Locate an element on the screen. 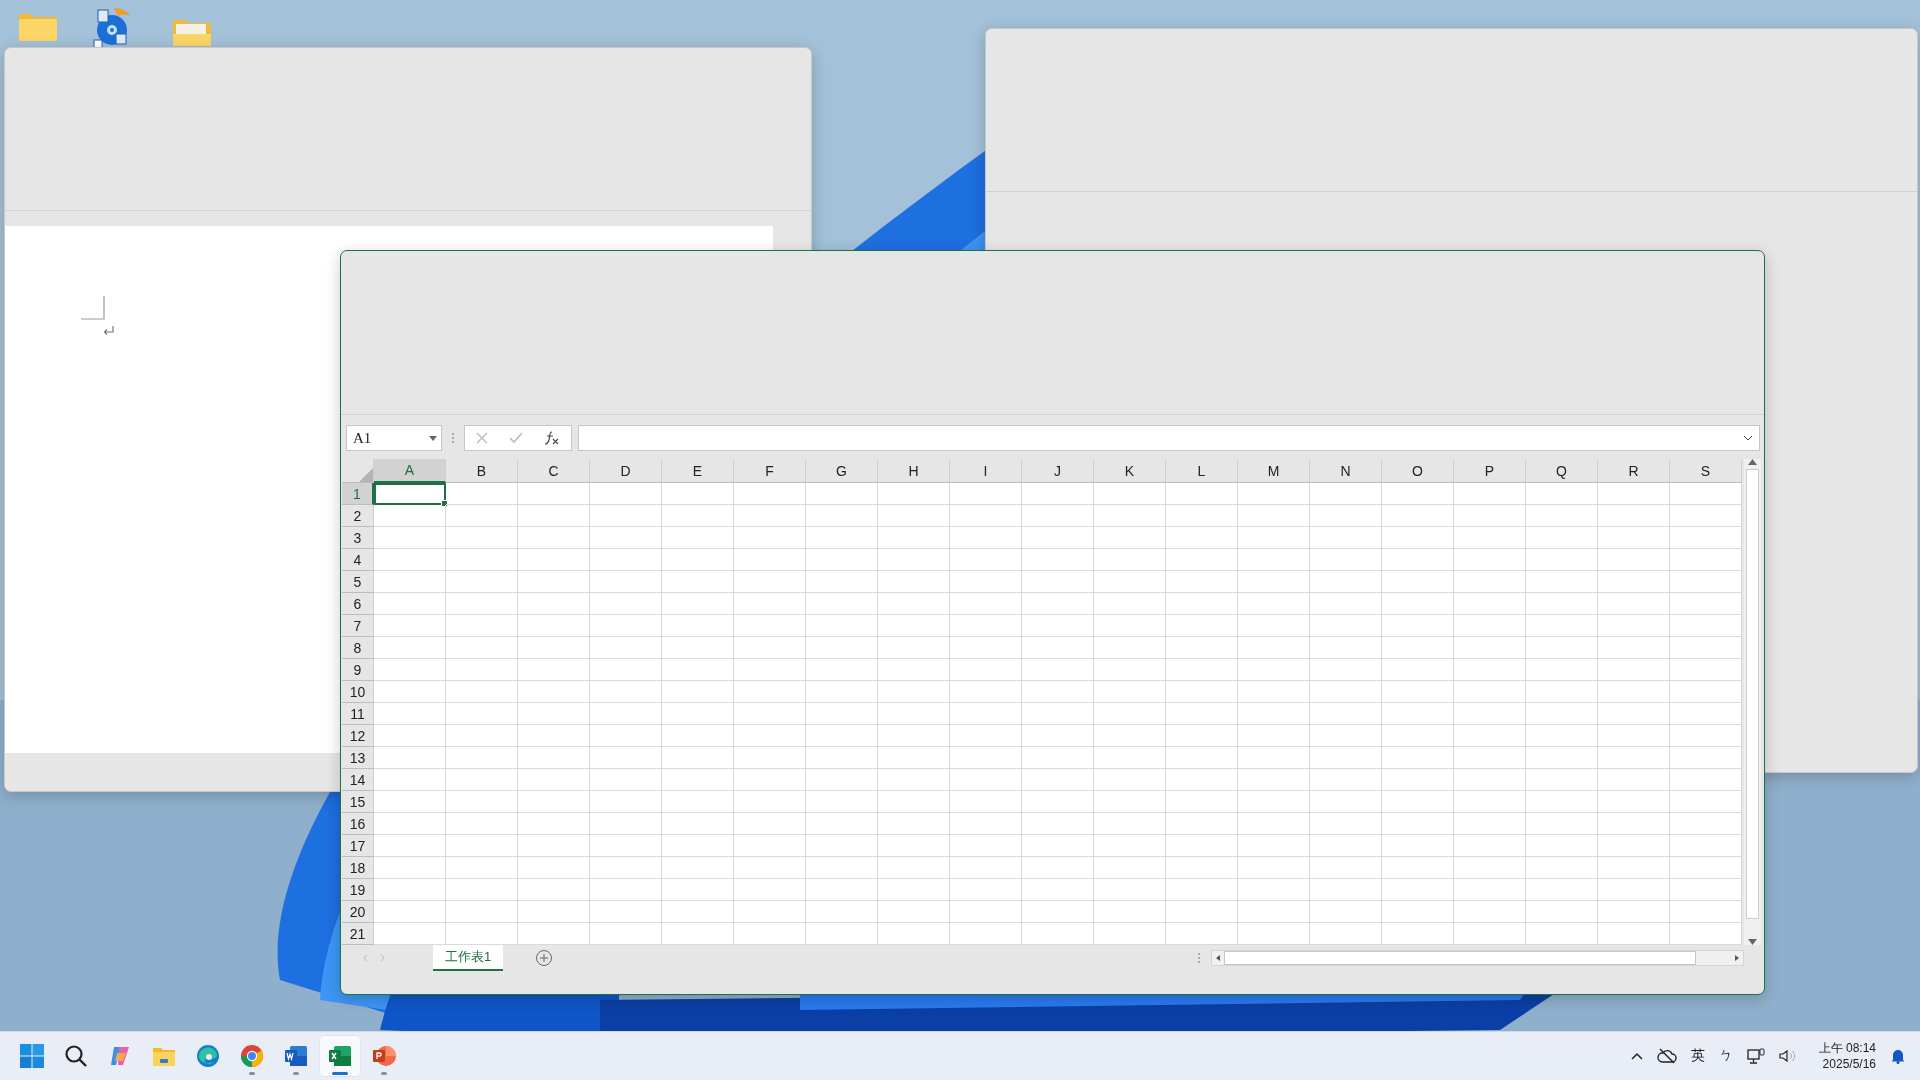  input-mode: ㄅ is located at coordinates (1725, 1056).